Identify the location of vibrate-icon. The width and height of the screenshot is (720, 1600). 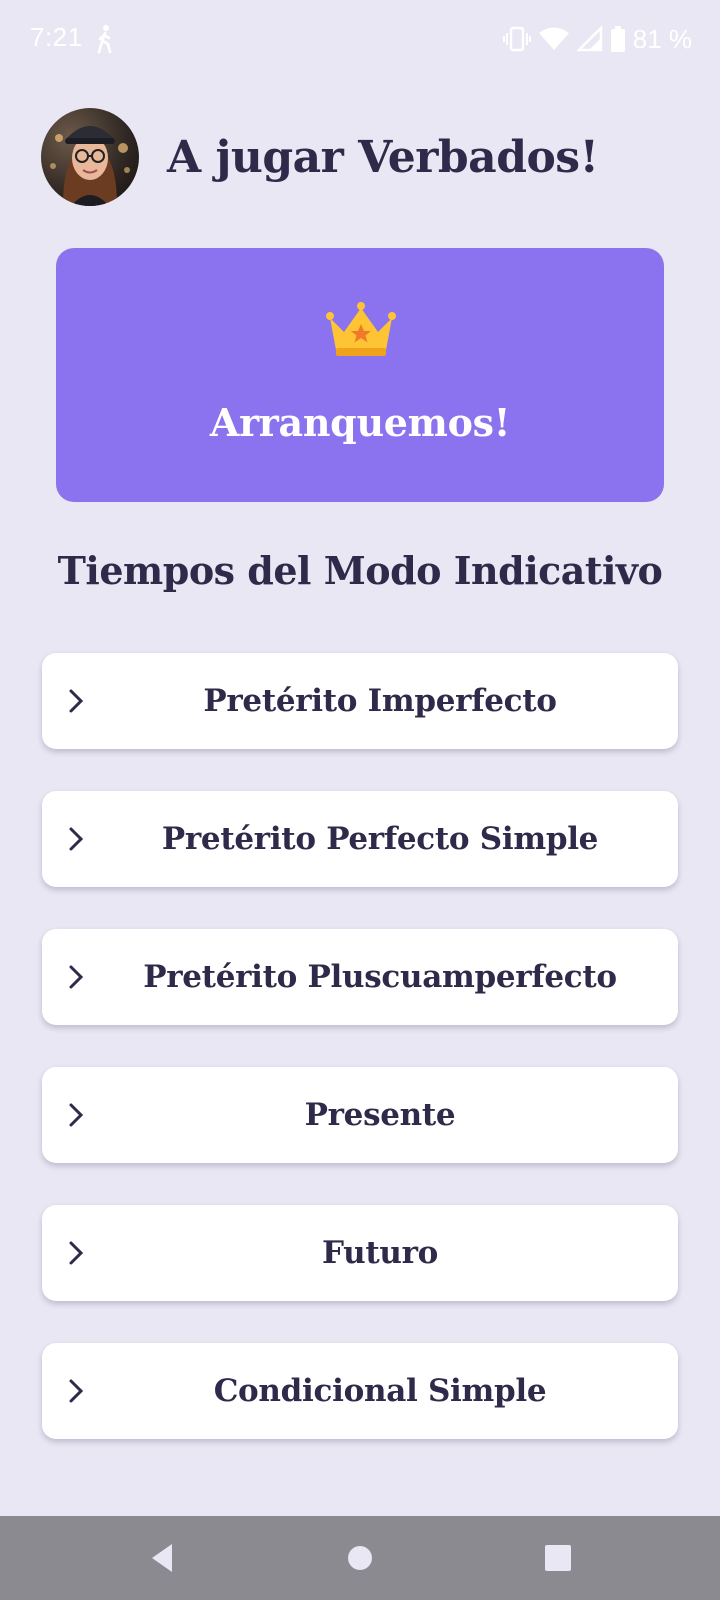
(516, 39).